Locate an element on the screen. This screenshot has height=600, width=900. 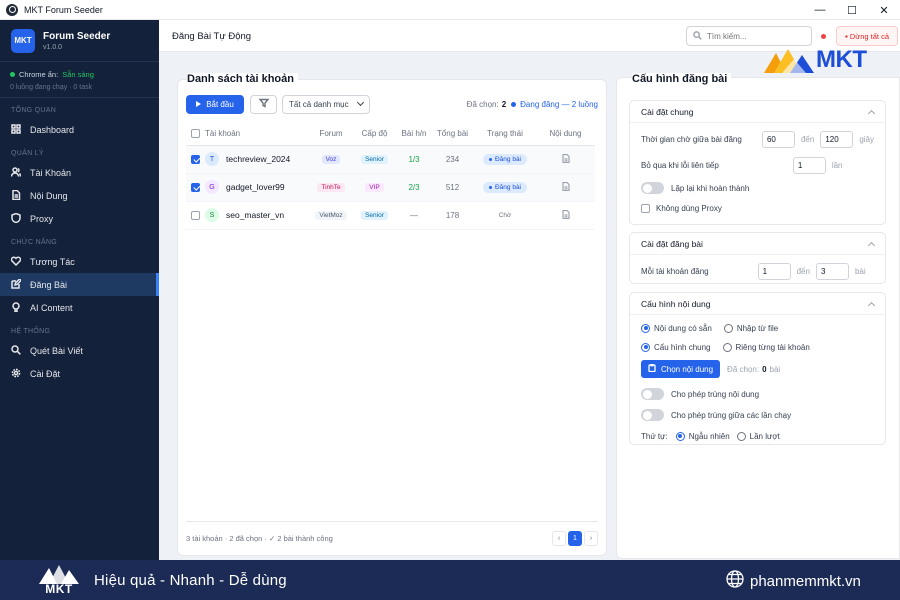
posts-total: 512 is located at coordinates (452, 187).